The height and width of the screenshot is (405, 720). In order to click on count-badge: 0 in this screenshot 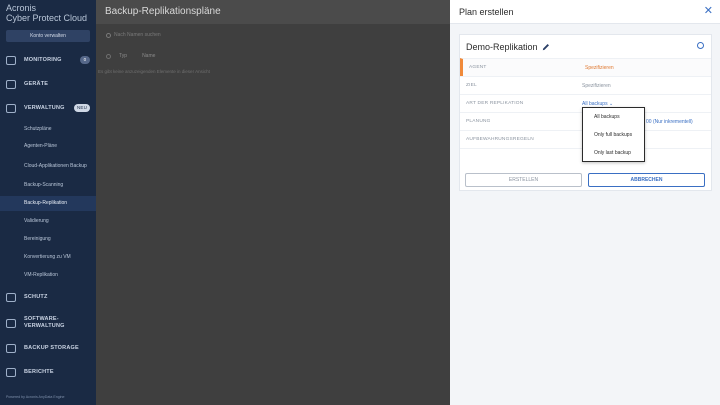, I will do `click(85, 60)`.